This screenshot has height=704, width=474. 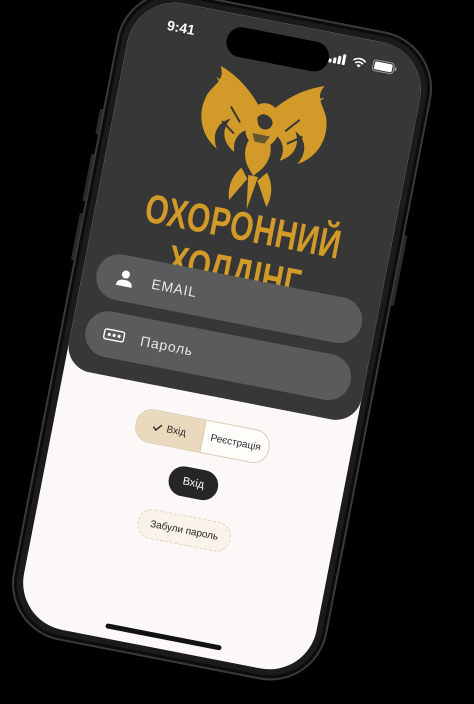 What do you see at coordinates (193, 483) in the screenshot?
I see `login-button: Вхід` at bounding box center [193, 483].